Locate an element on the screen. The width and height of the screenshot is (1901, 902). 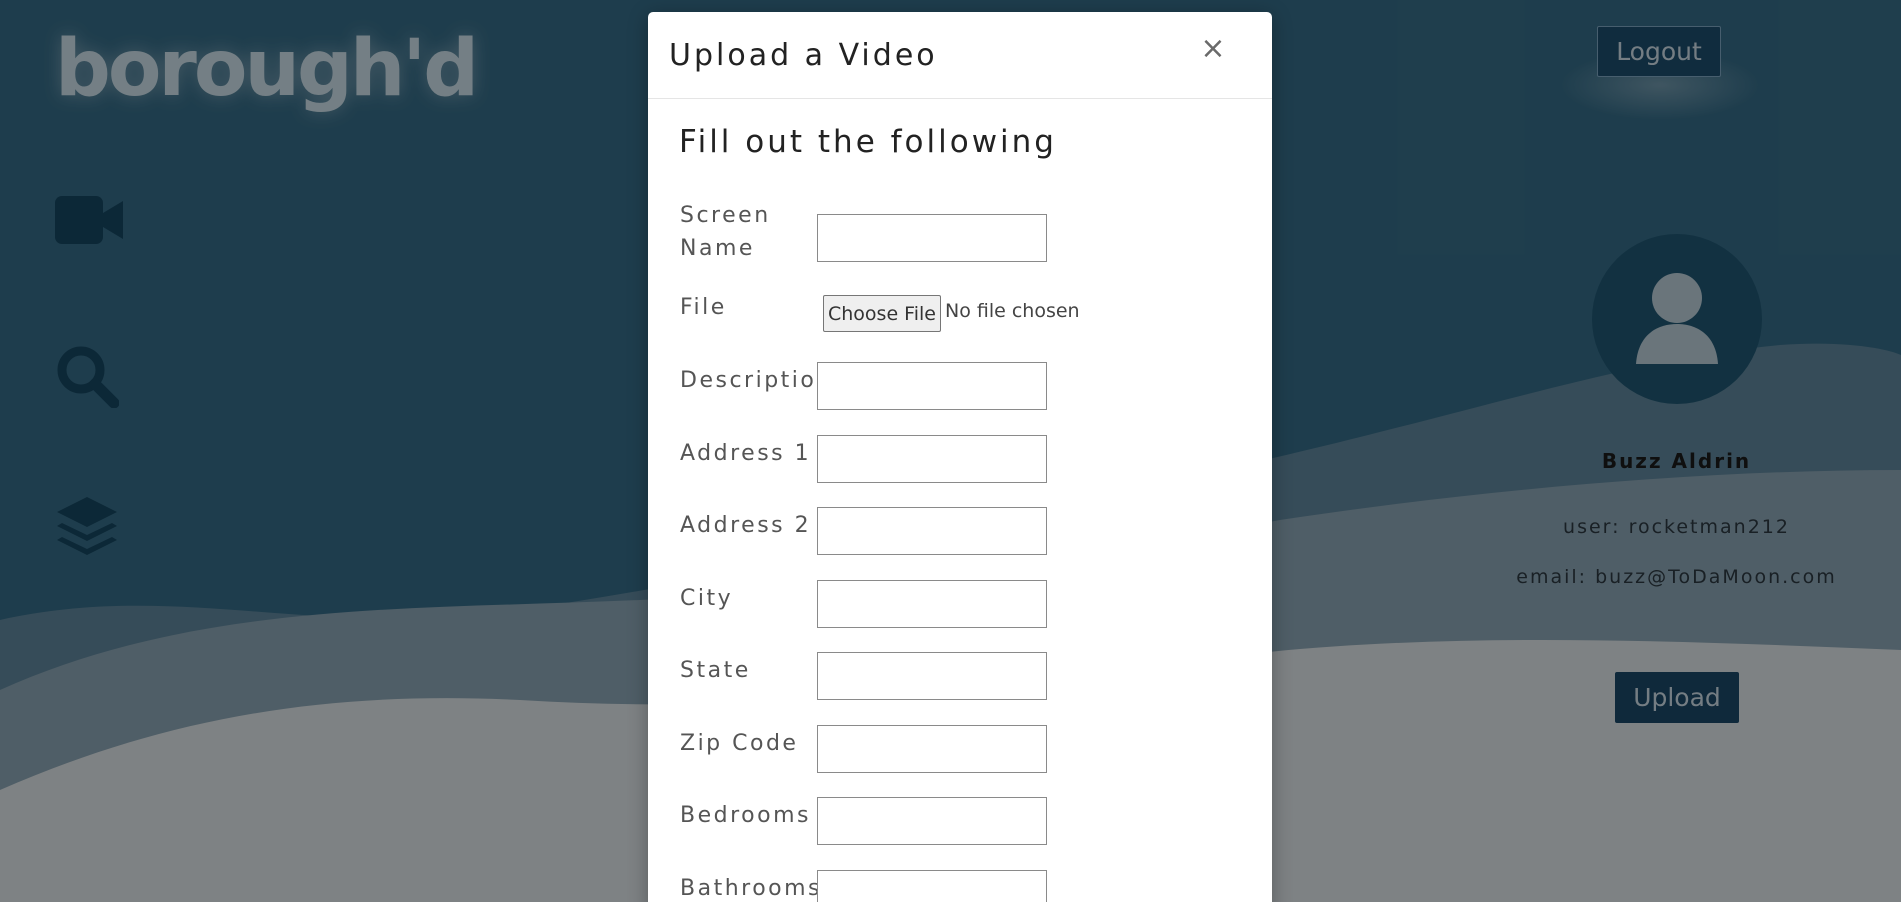
state-label: State is located at coordinates (715, 670).